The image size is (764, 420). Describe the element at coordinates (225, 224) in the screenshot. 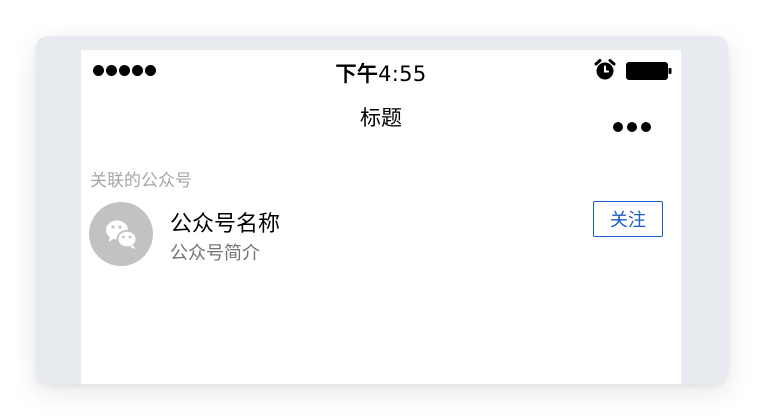

I see `account-name: 公众号名称` at that location.